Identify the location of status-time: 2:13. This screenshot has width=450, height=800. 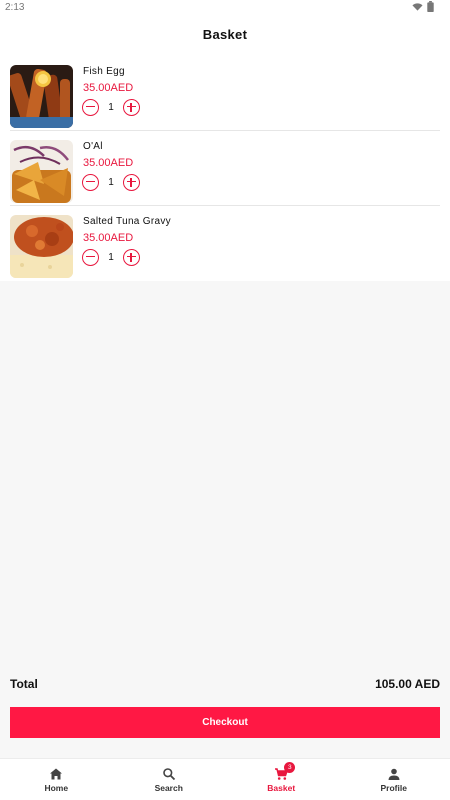
(15, 7).